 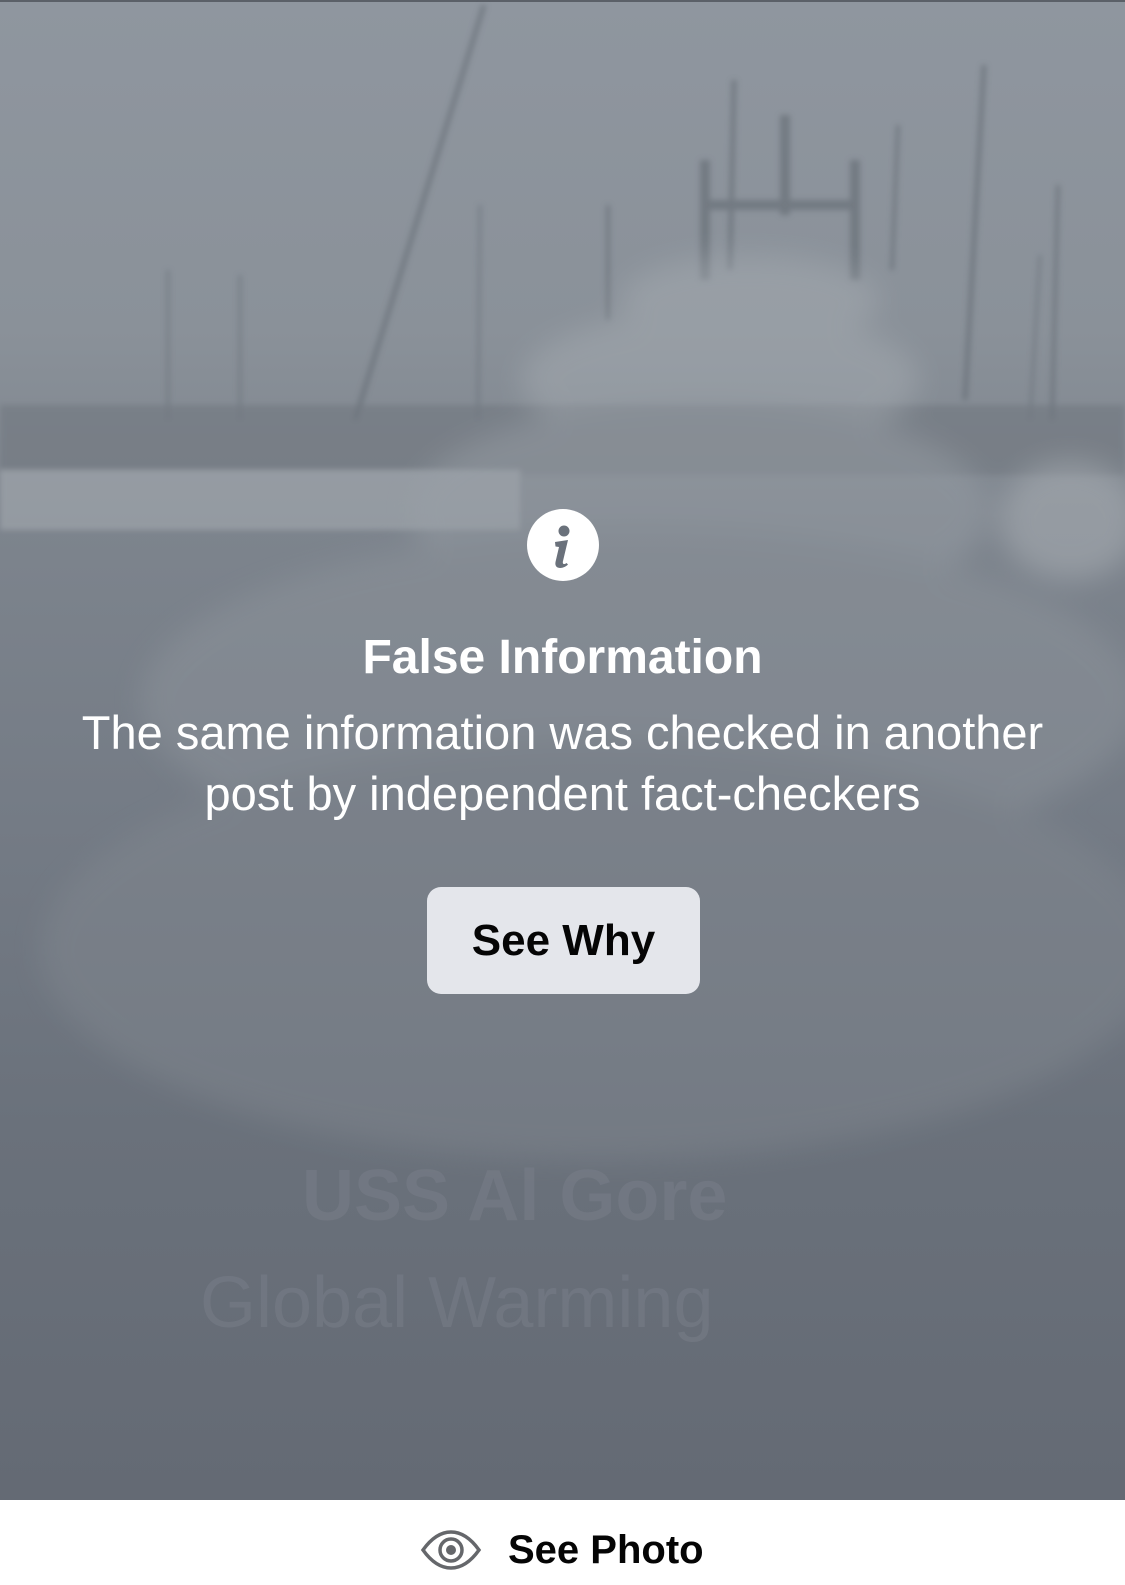 I want to click on see-why-button: See Why, so click(x=563, y=940).